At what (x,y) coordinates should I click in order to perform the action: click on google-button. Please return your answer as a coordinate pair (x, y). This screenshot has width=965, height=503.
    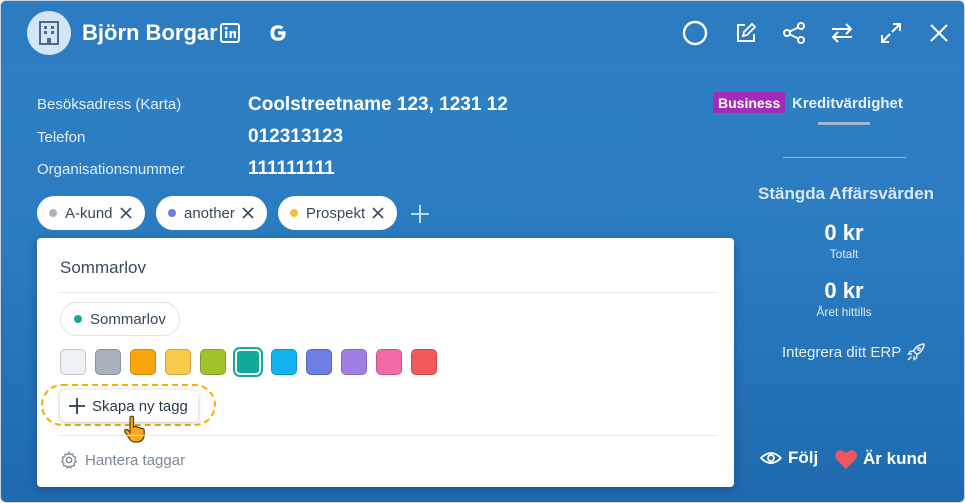
    Looking at the image, I should click on (278, 33).